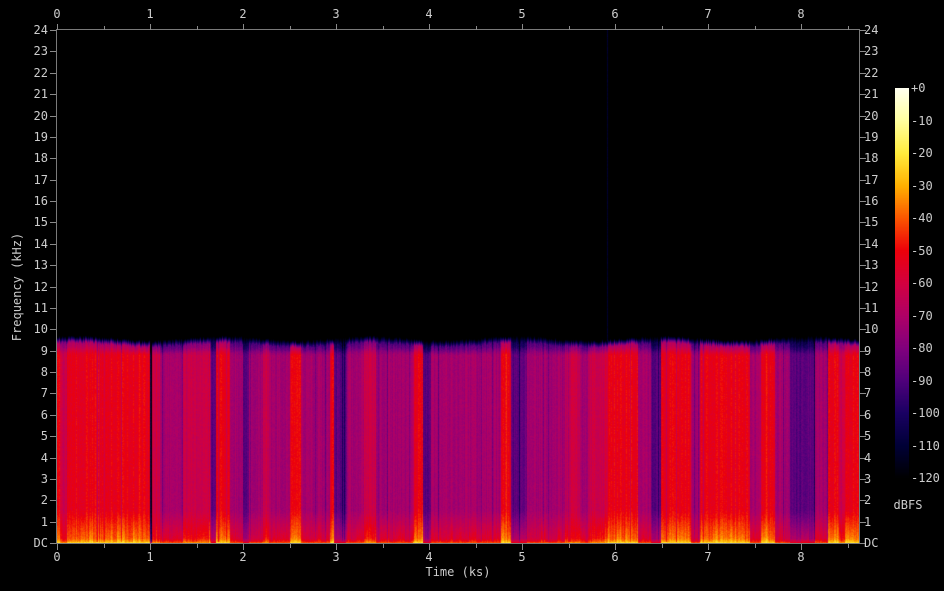 The height and width of the screenshot is (591, 944). I want to click on x-axis-tick-label-bottom: 3, so click(336, 557).